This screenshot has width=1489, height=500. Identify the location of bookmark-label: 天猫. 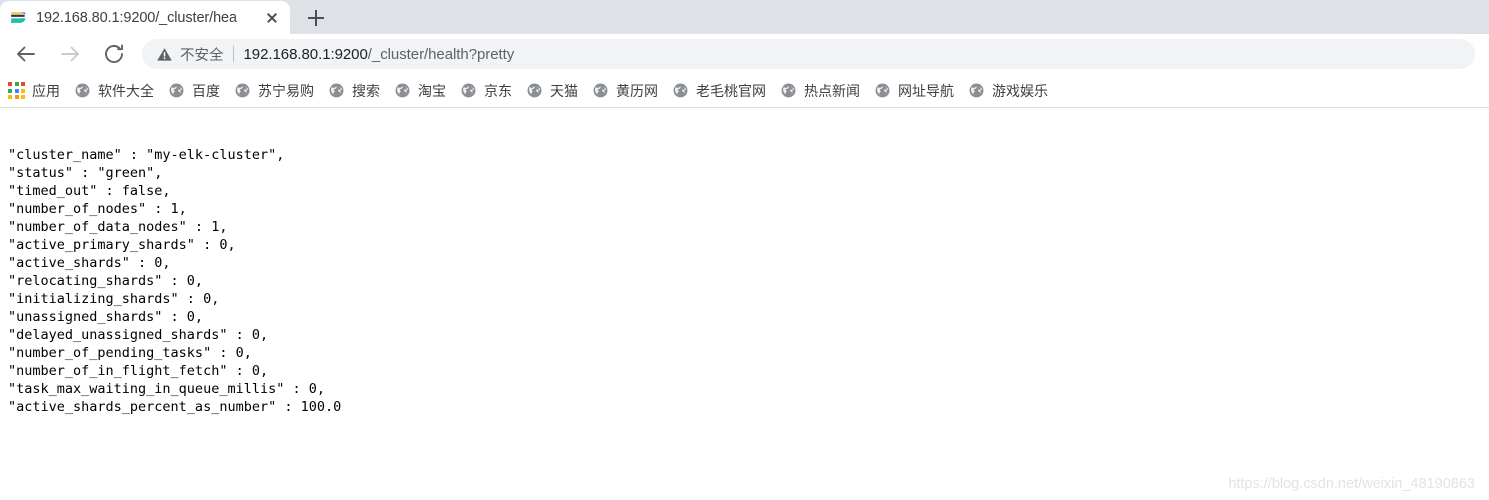
(564, 90).